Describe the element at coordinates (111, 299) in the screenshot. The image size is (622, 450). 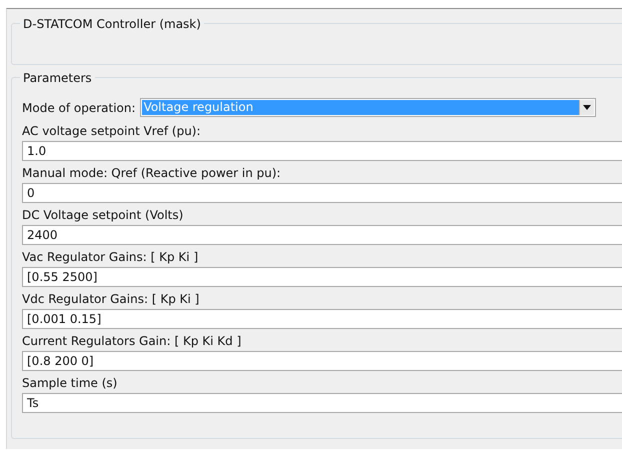
I see `field-label: Vdc Regulator Gains: [ Kp Ki ]` at that location.